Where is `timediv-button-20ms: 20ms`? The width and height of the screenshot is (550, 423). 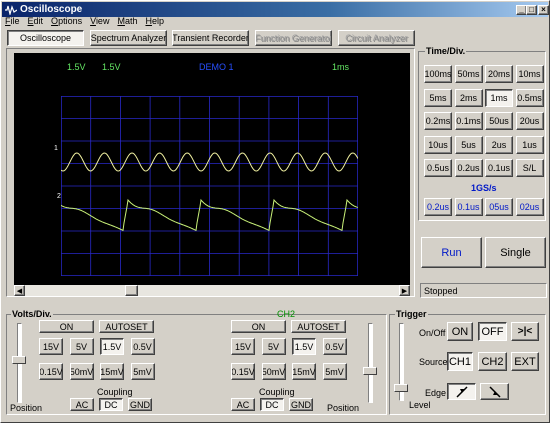 timediv-button-20ms: 20ms is located at coordinates (499, 74).